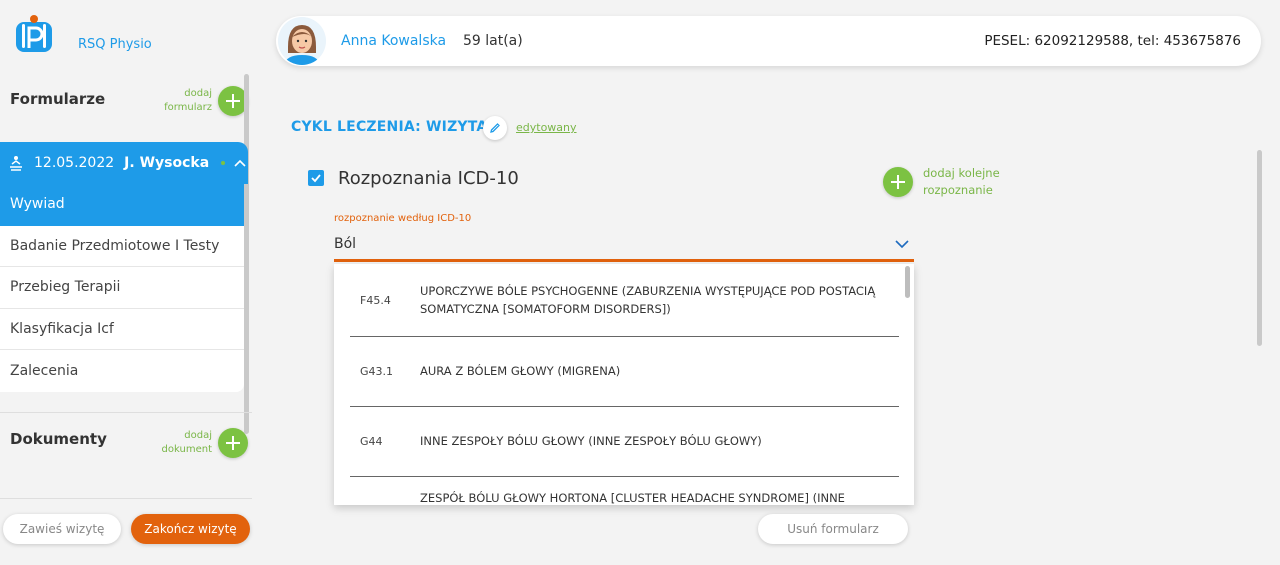 This screenshot has width=1280, height=565. Describe the element at coordinates (371, 441) in the screenshot. I see `option-code: G44` at that location.